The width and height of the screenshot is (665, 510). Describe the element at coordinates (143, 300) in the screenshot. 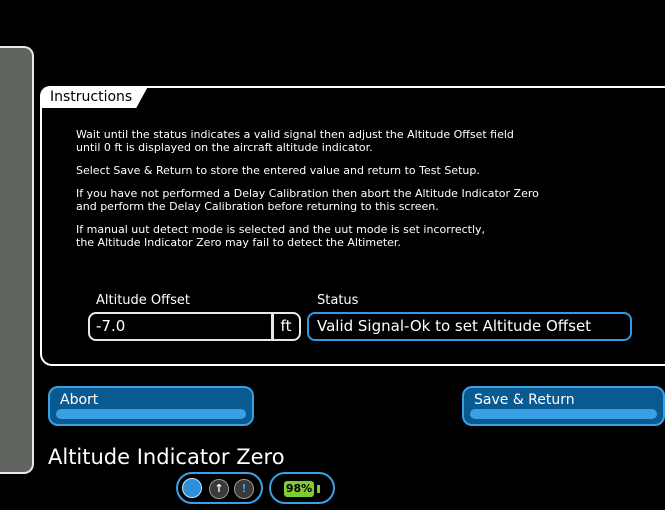

I see `altitude-offset-label: Altitude Offset` at that location.